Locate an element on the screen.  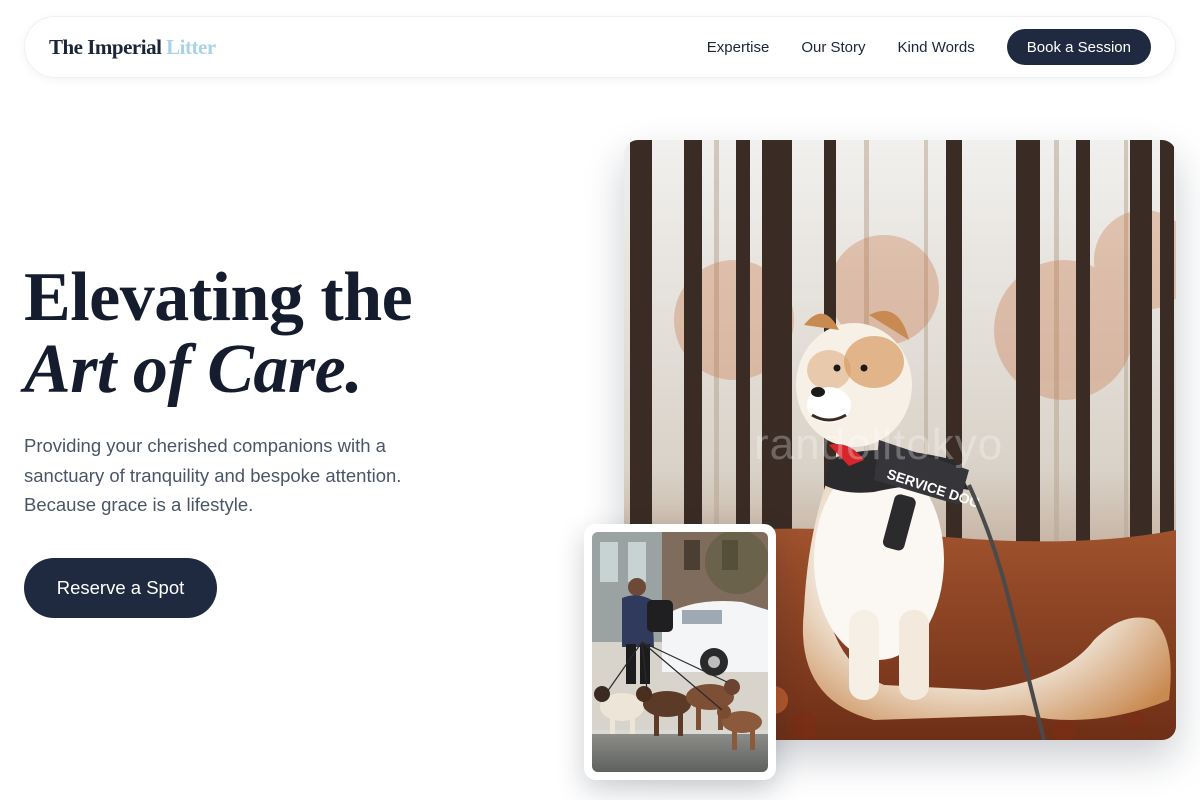
nav-link-expertise: Expertise is located at coordinates (738, 47).